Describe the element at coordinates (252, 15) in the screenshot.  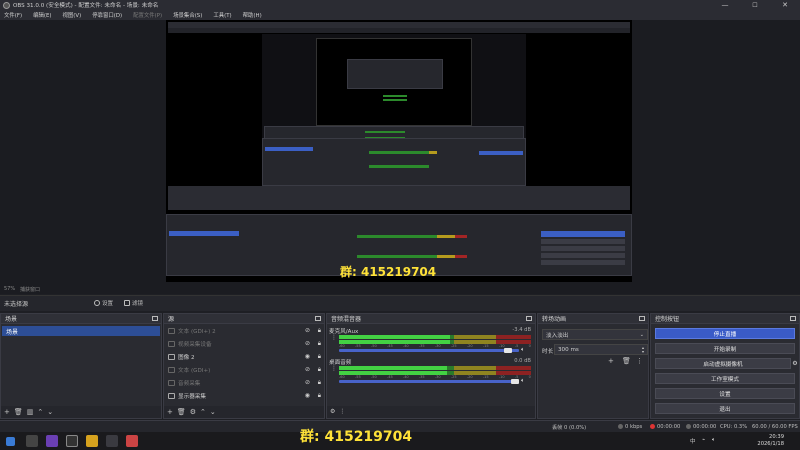
I see `menu-help: 帮助(H)` at that location.